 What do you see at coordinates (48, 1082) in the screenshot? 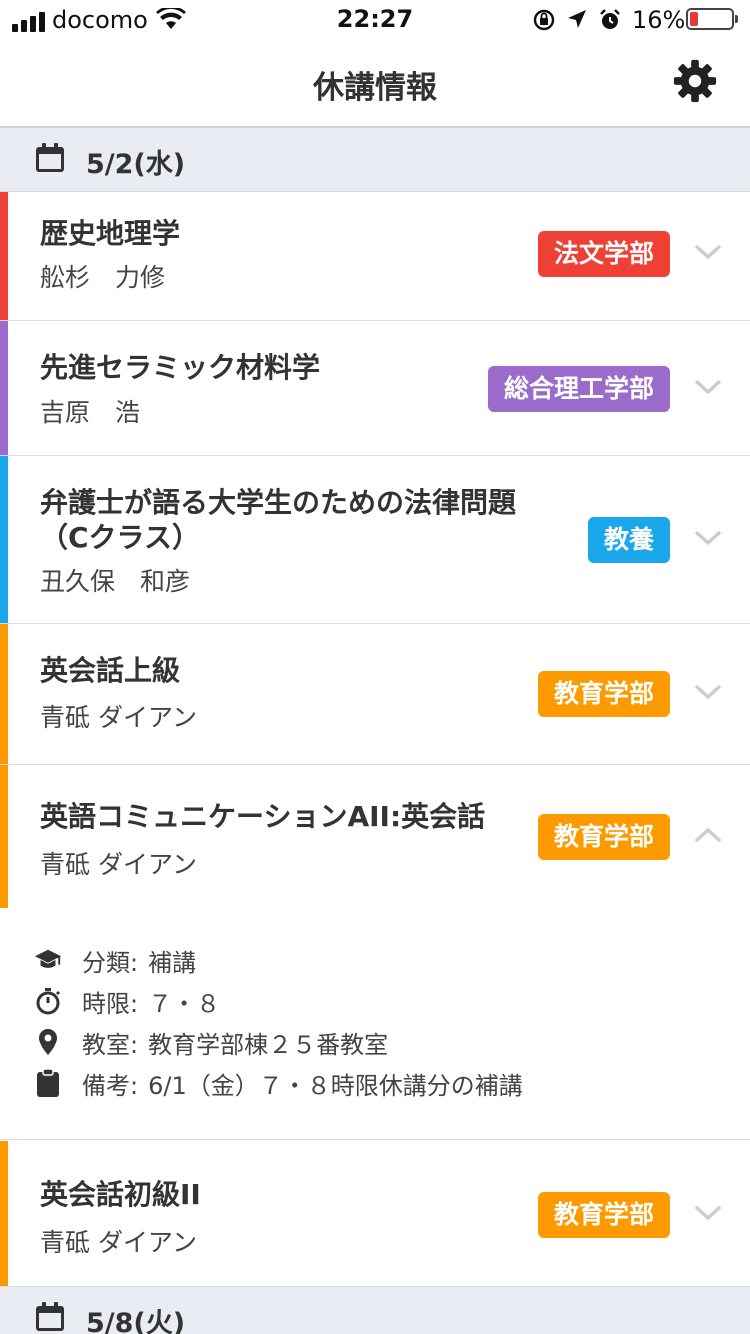
I see `clipboard-icon` at bounding box center [48, 1082].